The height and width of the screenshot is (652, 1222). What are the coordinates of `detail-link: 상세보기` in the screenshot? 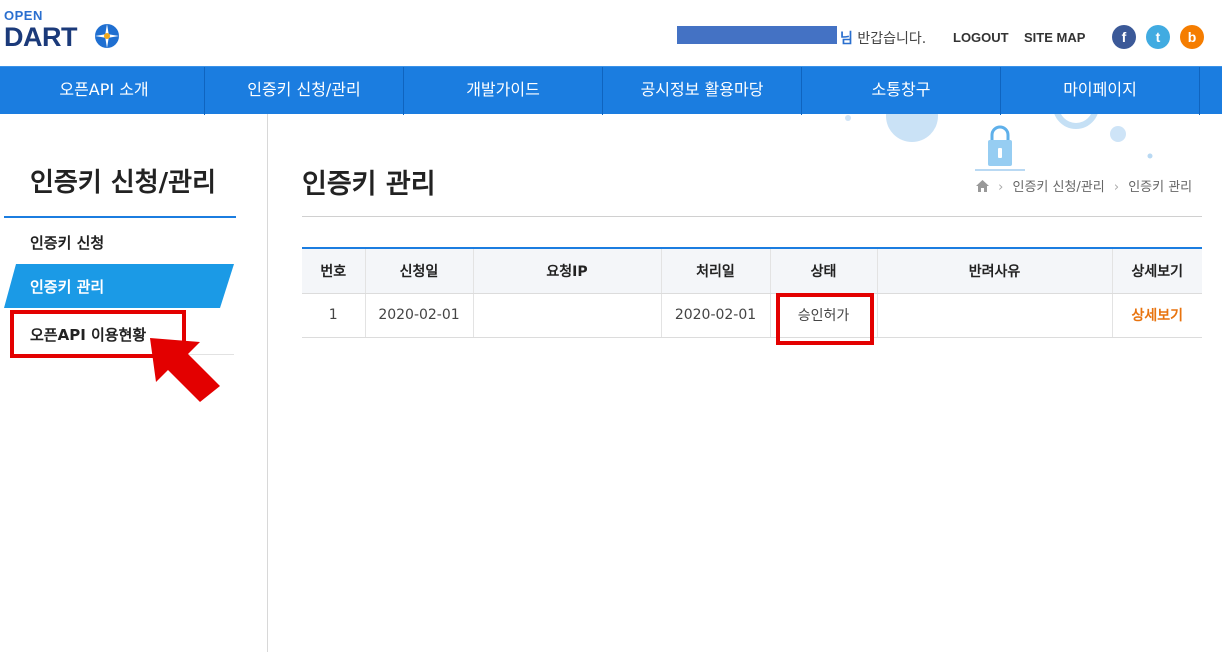 It's located at (1157, 316).